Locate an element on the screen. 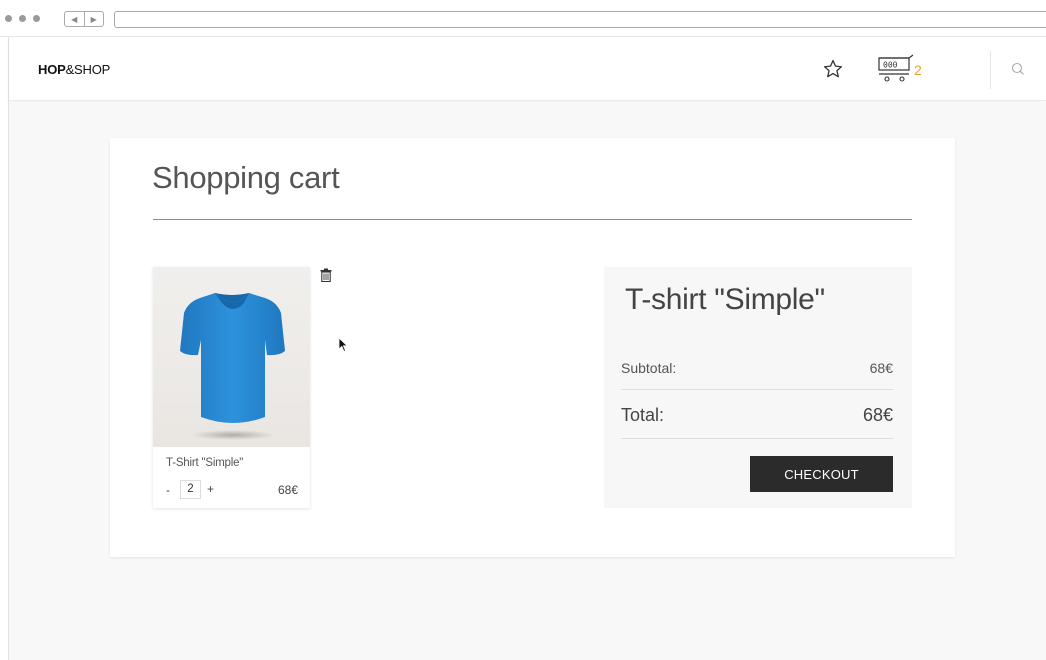 This screenshot has width=1046, height=660. cart-item: T-Shirt "Simple" - 2 + 68€ is located at coordinates (231, 387).